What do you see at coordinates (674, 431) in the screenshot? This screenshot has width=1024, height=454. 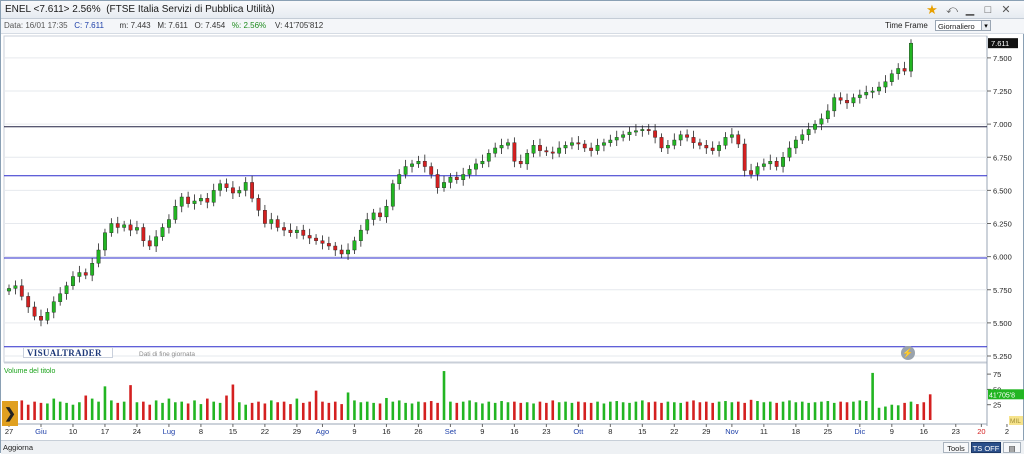 I see `x-tick-label: 22` at bounding box center [674, 431].